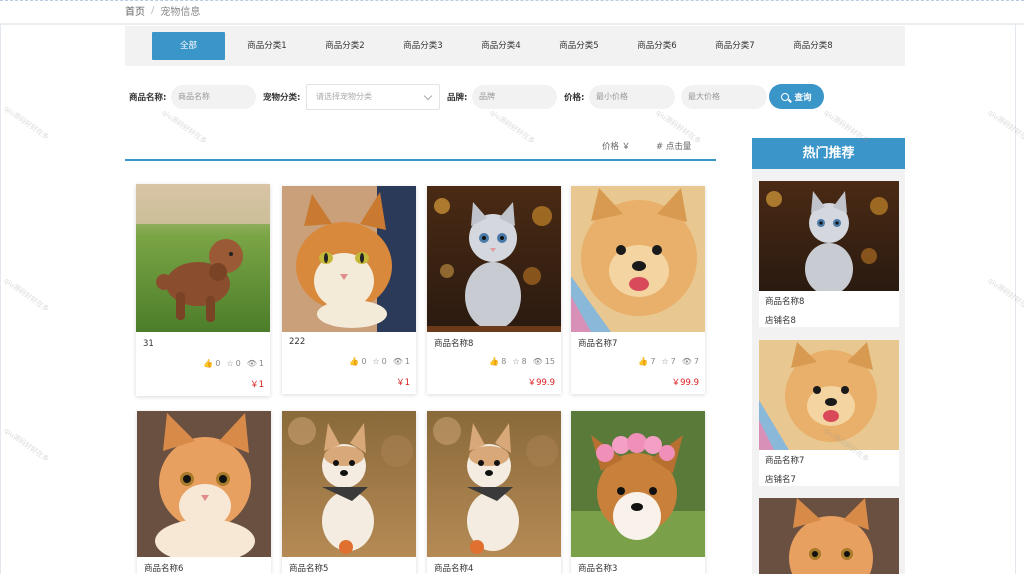 The height and width of the screenshot is (574, 1024). Describe the element at coordinates (696, 361) in the screenshot. I see `views-count: 7` at that location.